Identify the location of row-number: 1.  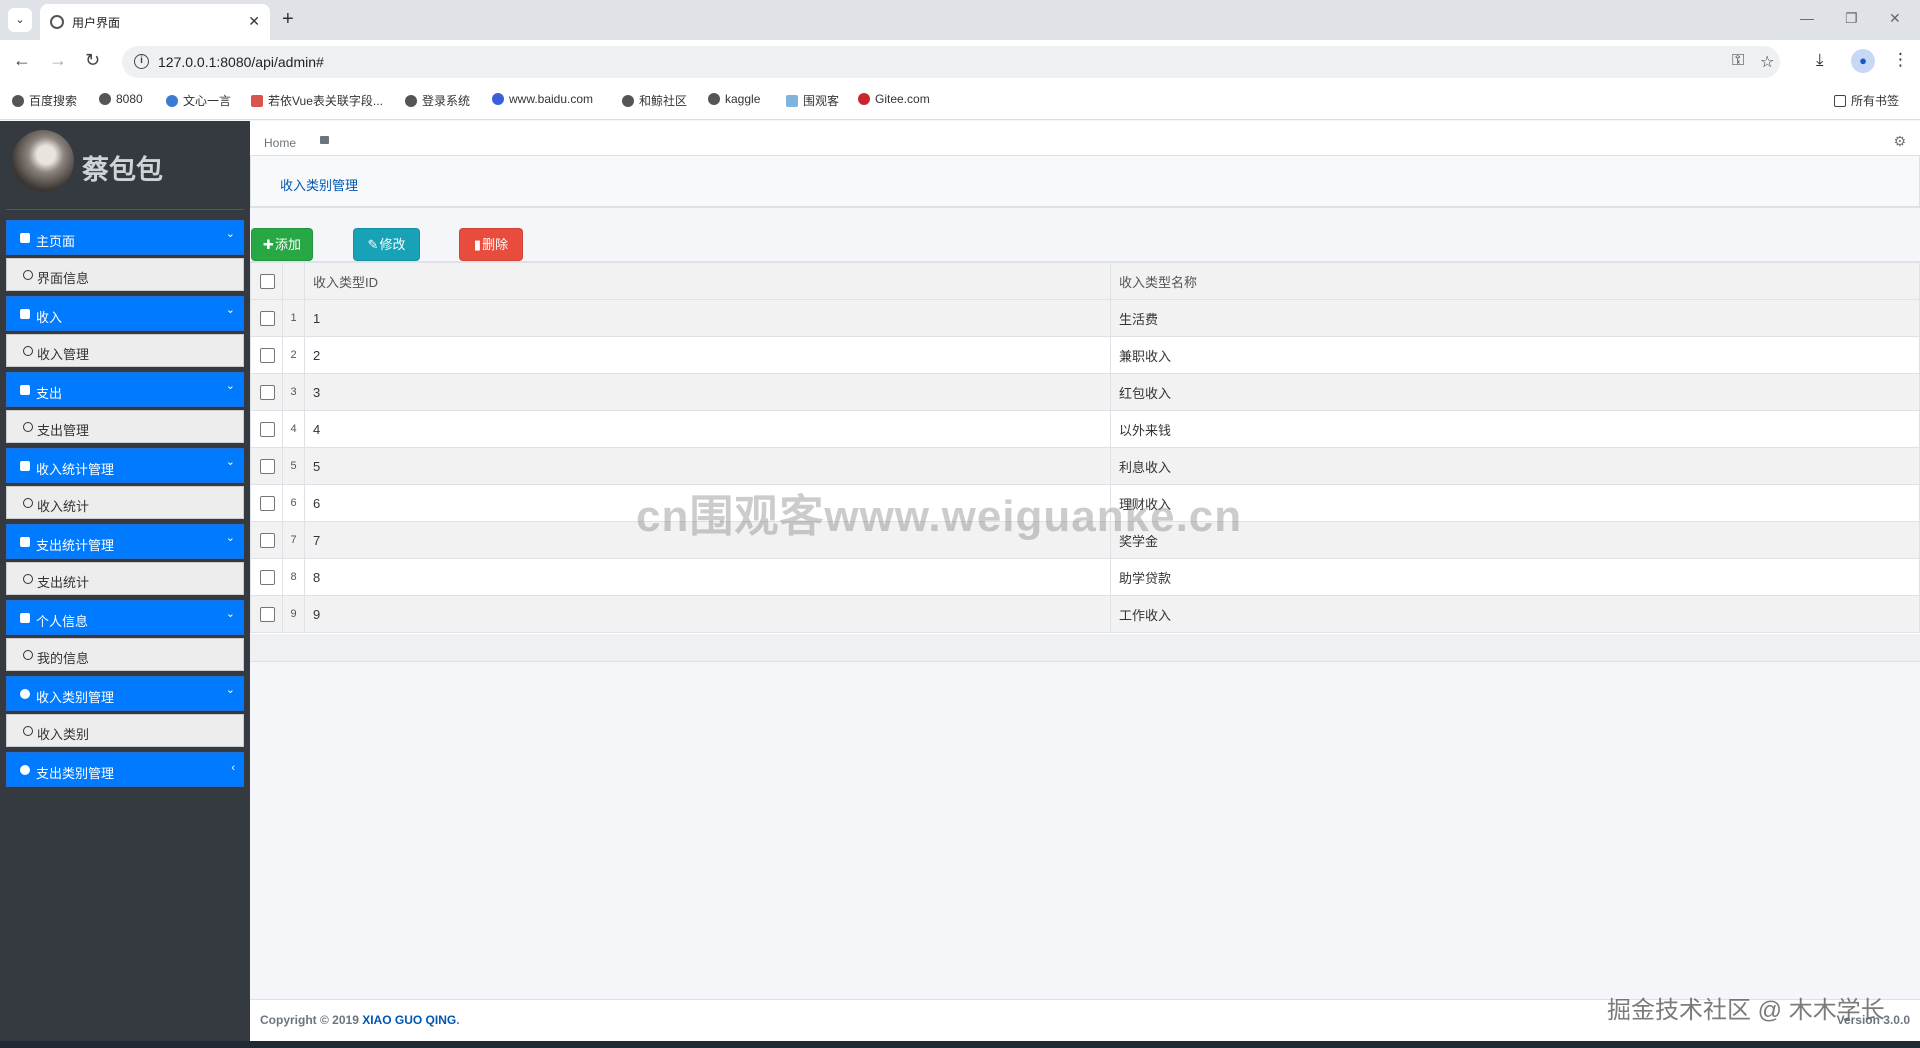
(293, 318).